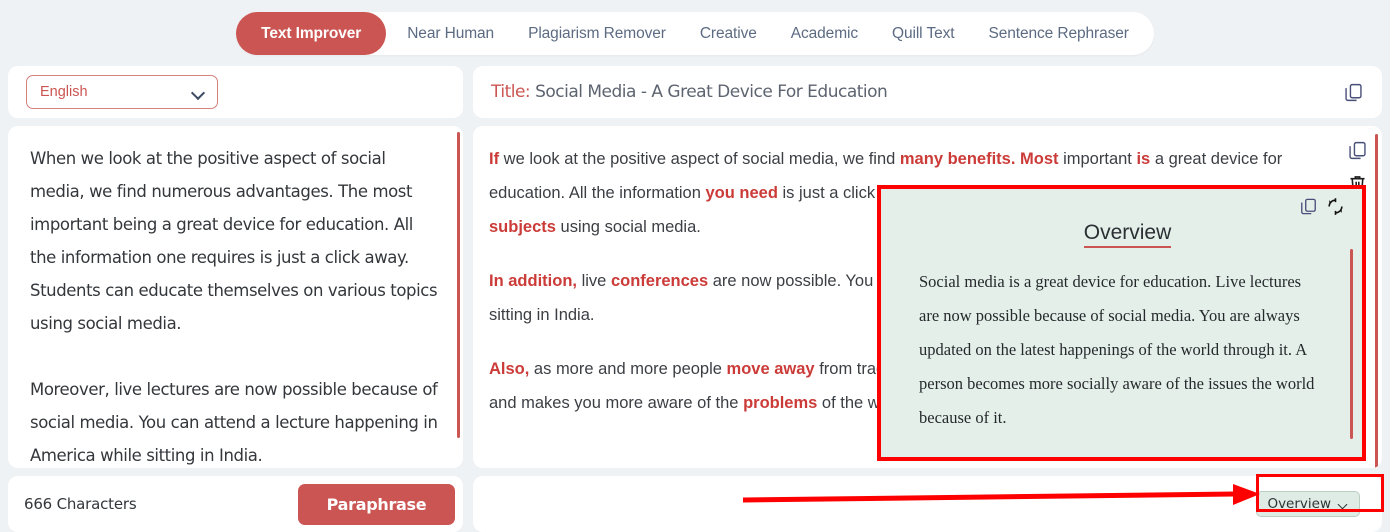 Image resolution: width=1390 pixels, height=532 pixels. What do you see at coordinates (376, 504) in the screenshot?
I see `paraphrase-button: Paraphrase` at bounding box center [376, 504].